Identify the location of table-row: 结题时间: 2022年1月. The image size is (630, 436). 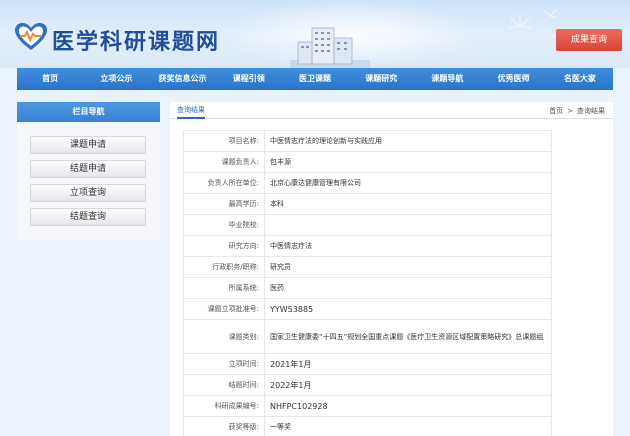
(367, 385).